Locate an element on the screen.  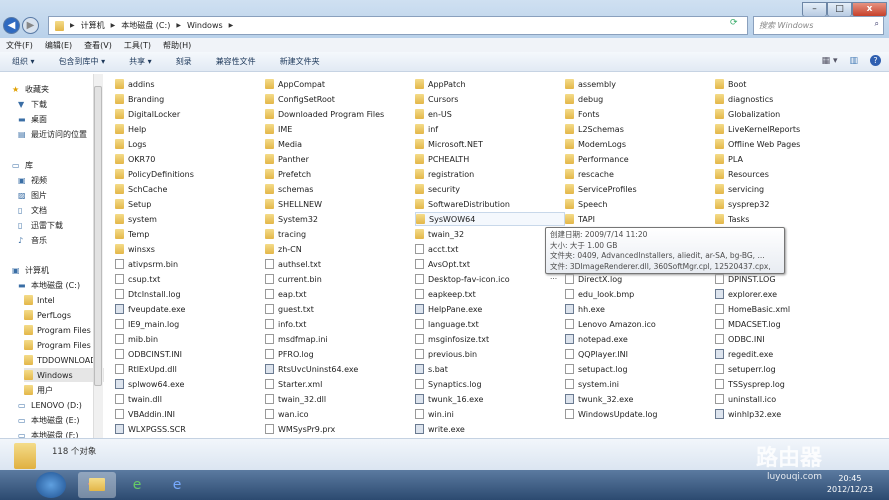
folder-item: Resources is located at coordinates (742, 174).